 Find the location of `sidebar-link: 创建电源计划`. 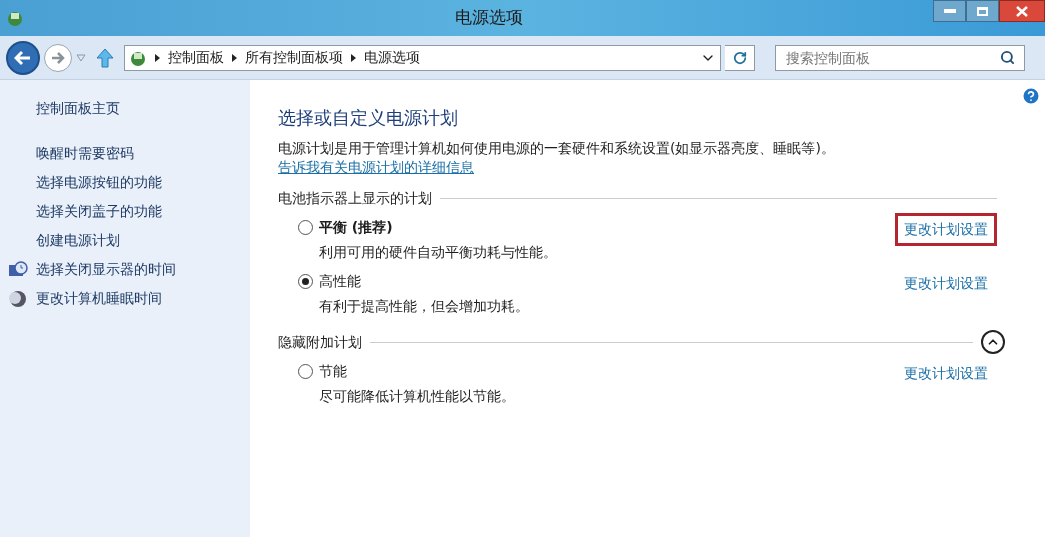

sidebar-link: 创建电源计划 is located at coordinates (78, 240).